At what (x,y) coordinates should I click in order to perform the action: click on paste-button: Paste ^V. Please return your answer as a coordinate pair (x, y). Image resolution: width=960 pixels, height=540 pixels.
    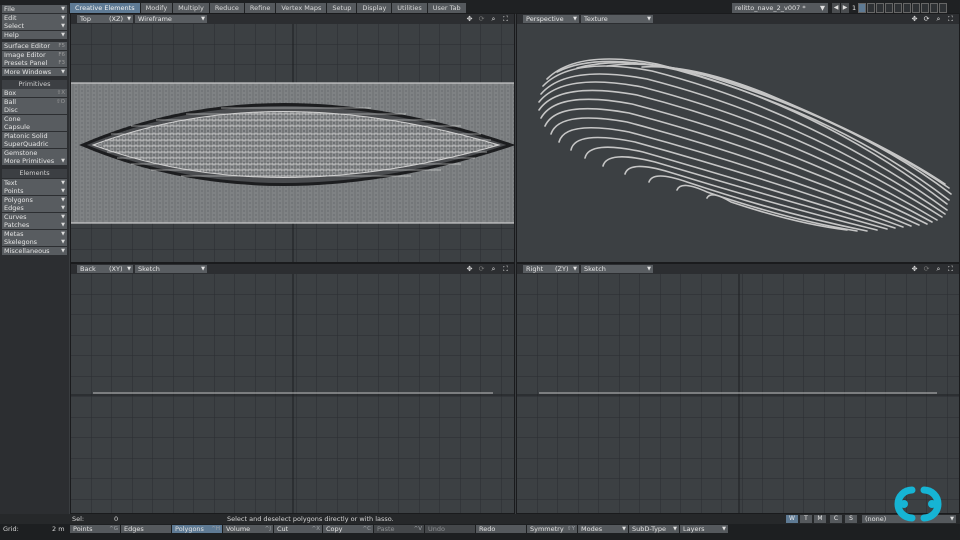
    Looking at the image, I should click on (399, 529).